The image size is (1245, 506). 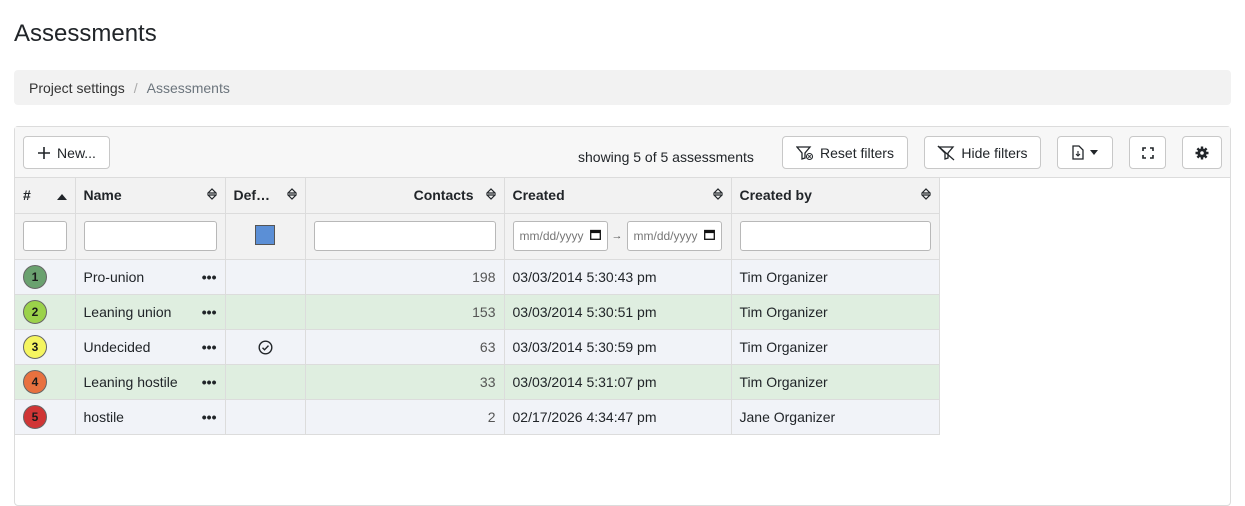 I want to click on created-to-date-input: mm/dd/yyyy, so click(x=674, y=236).